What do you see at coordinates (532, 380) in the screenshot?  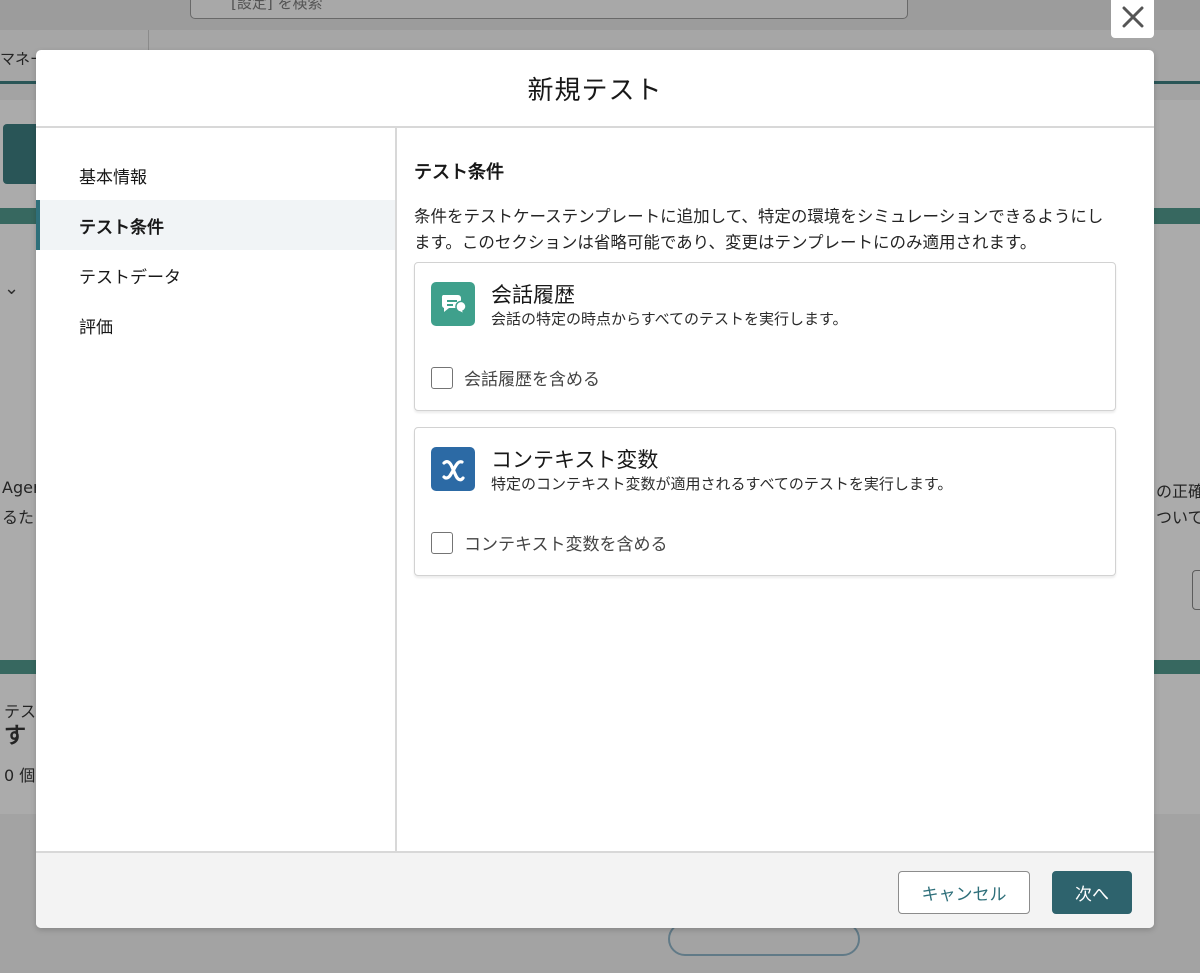 I see `checkbox-label: 会話履歴を含める` at bounding box center [532, 380].